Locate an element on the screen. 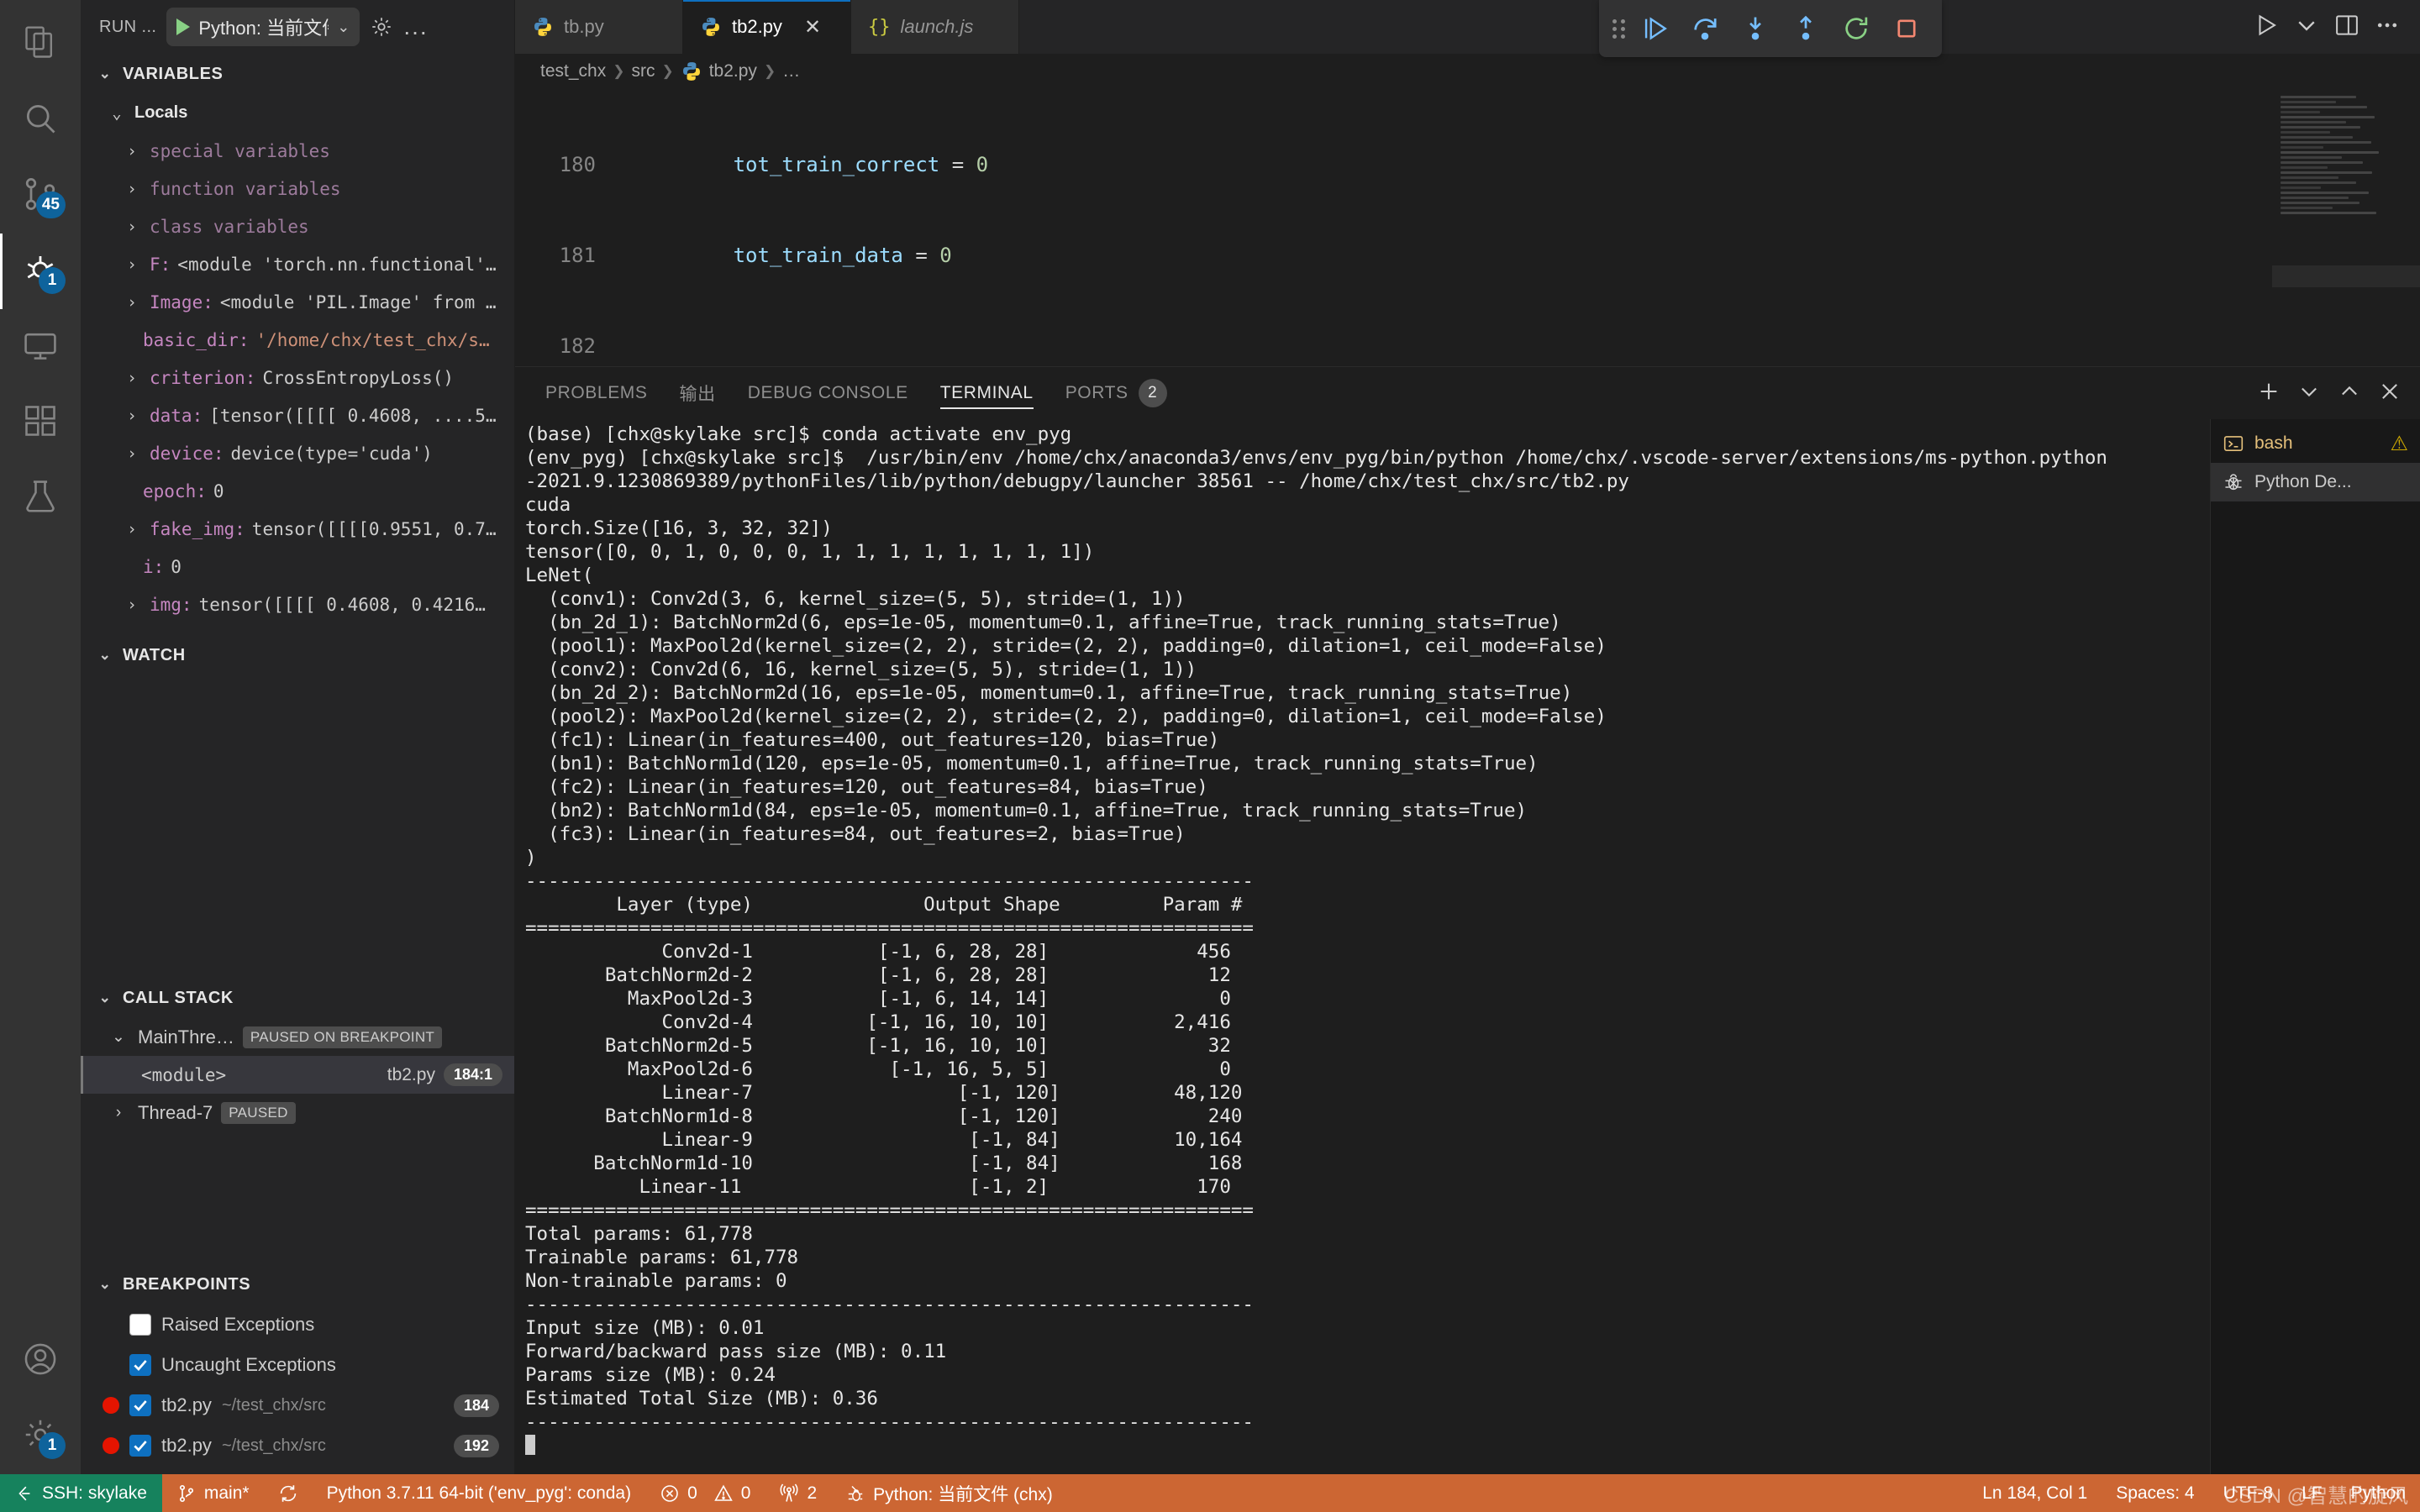 This screenshot has height=1512, width=2420. watch-section-header: ⌄ WATCH is located at coordinates (298, 655).